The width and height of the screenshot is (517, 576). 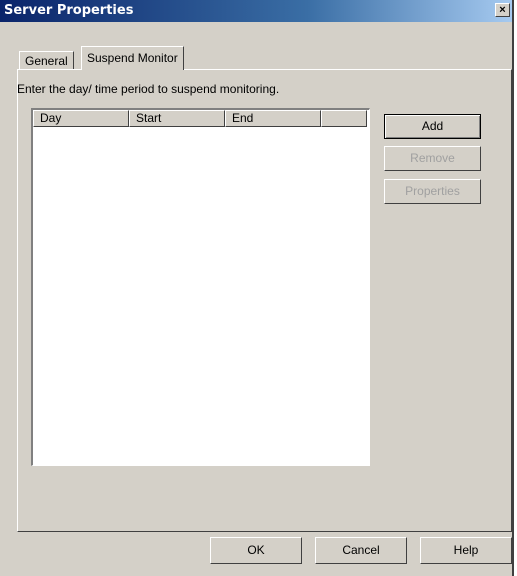 I want to click on title-bar: Server Properties ×, so click(x=256, y=11).